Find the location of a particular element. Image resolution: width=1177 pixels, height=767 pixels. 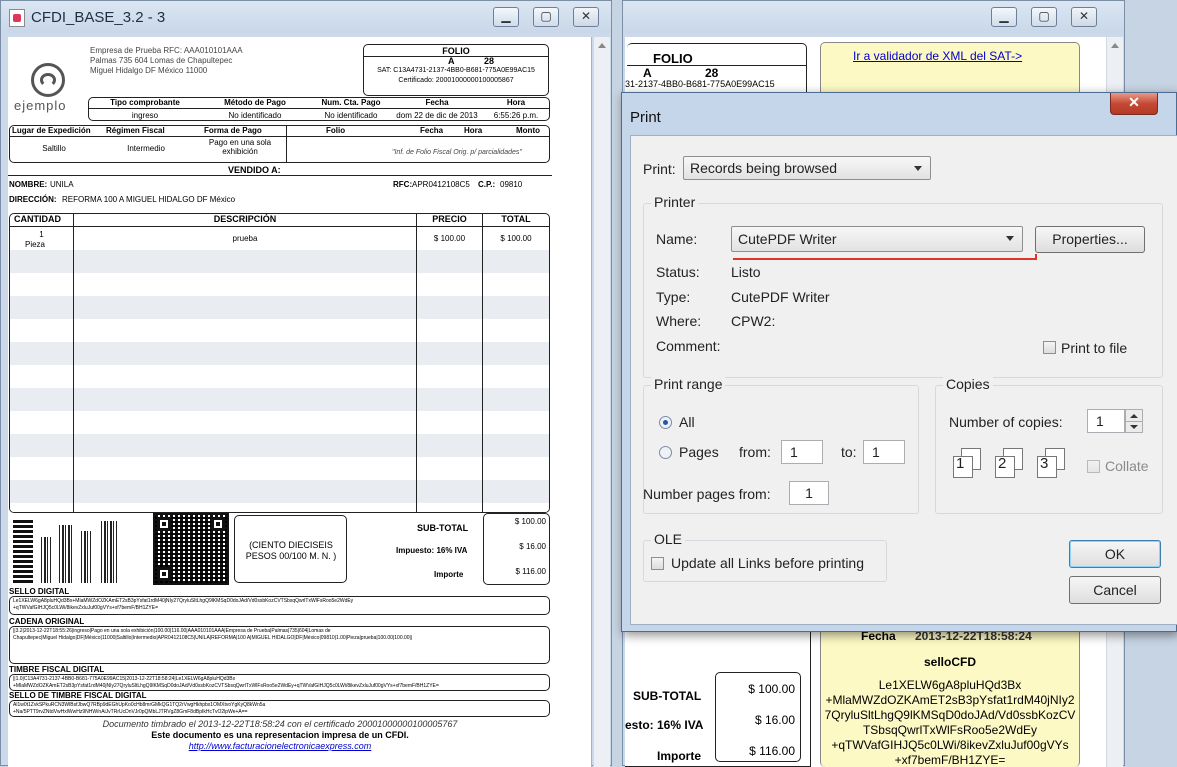

logo-icon is located at coordinates (48, 80).